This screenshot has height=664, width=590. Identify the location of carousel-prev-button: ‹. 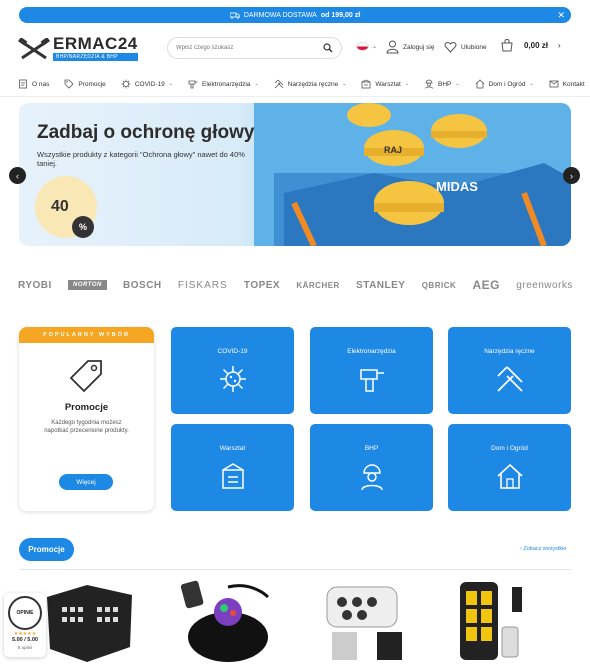
(17, 175).